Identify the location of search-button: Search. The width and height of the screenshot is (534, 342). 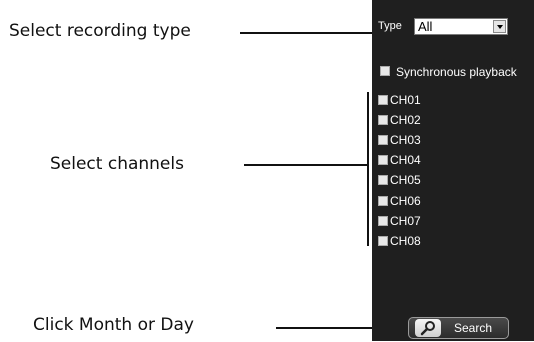
(458, 328).